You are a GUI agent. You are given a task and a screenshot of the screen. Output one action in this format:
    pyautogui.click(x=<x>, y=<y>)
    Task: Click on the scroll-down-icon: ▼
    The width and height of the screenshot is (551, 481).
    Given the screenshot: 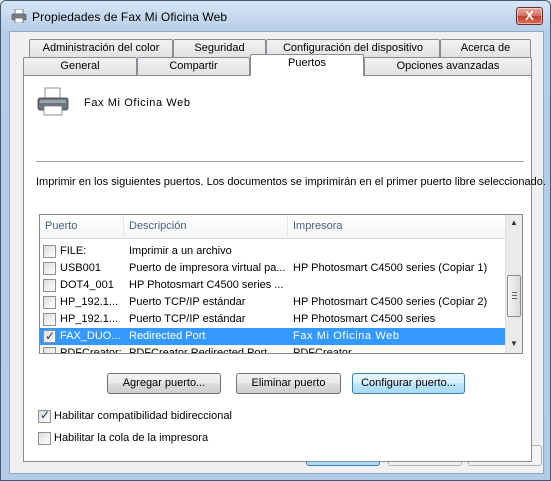 What is the action you would take?
    pyautogui.click(x=514, y=344)
    